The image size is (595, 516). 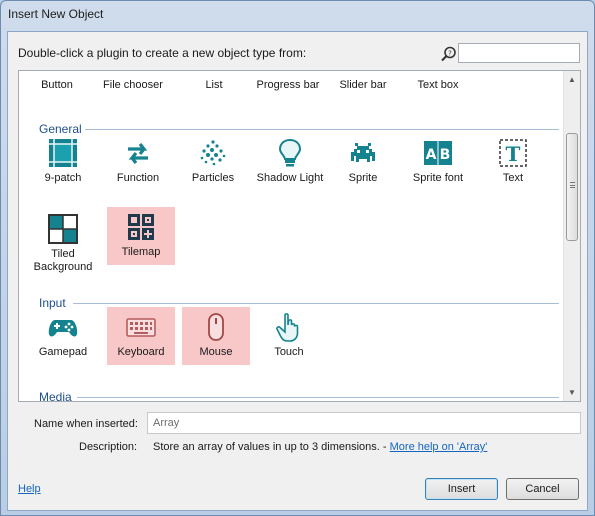 I want to click on list-item-tilemap: Tilemap, so click(x=141, y=236).